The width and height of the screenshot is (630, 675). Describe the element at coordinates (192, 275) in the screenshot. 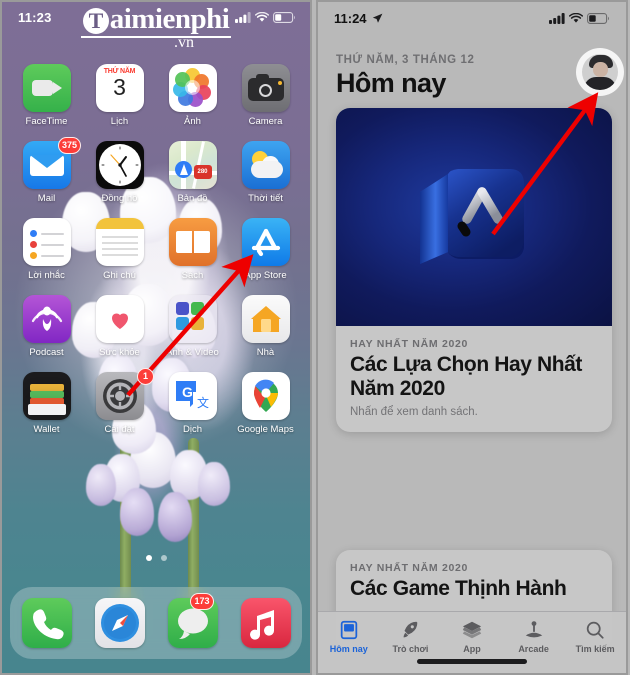

I see `app-label: Sách` at that location.